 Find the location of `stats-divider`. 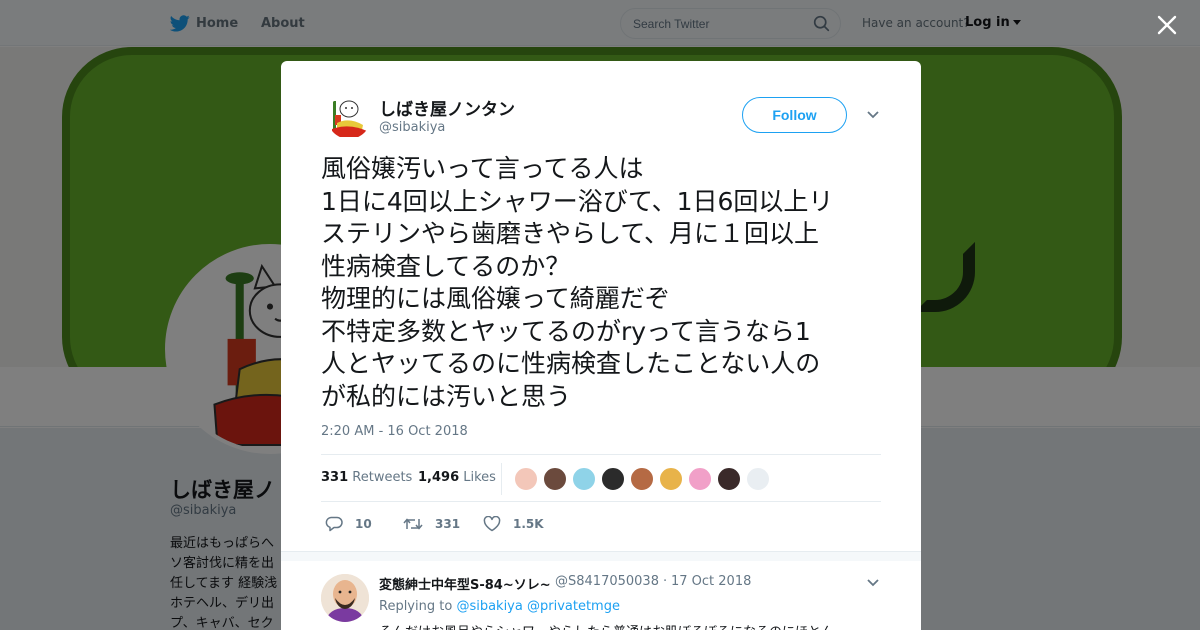

stats-divider is located at coordinates (501, 479).